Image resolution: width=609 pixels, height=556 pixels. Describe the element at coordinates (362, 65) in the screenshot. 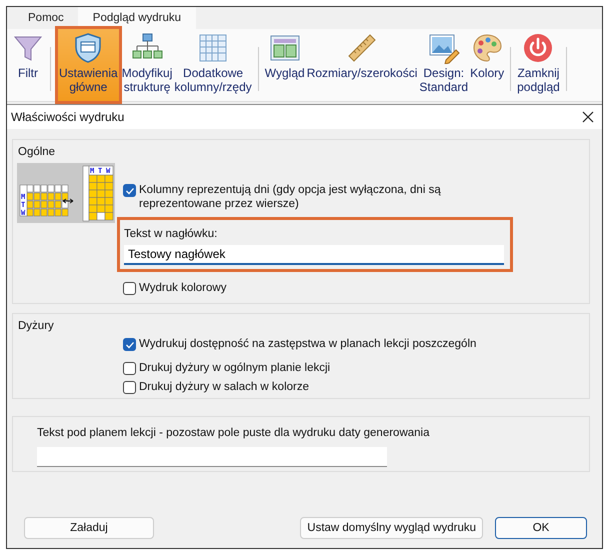

I see `ribbon-button: Rozmiary/szerokości` at that location.